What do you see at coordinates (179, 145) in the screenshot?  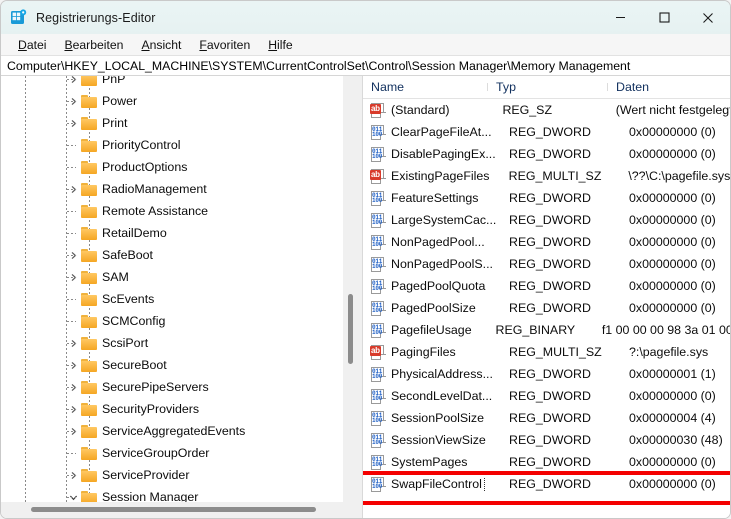 I see `tree-item: PriorityControl` at bounding box center [179, 145].